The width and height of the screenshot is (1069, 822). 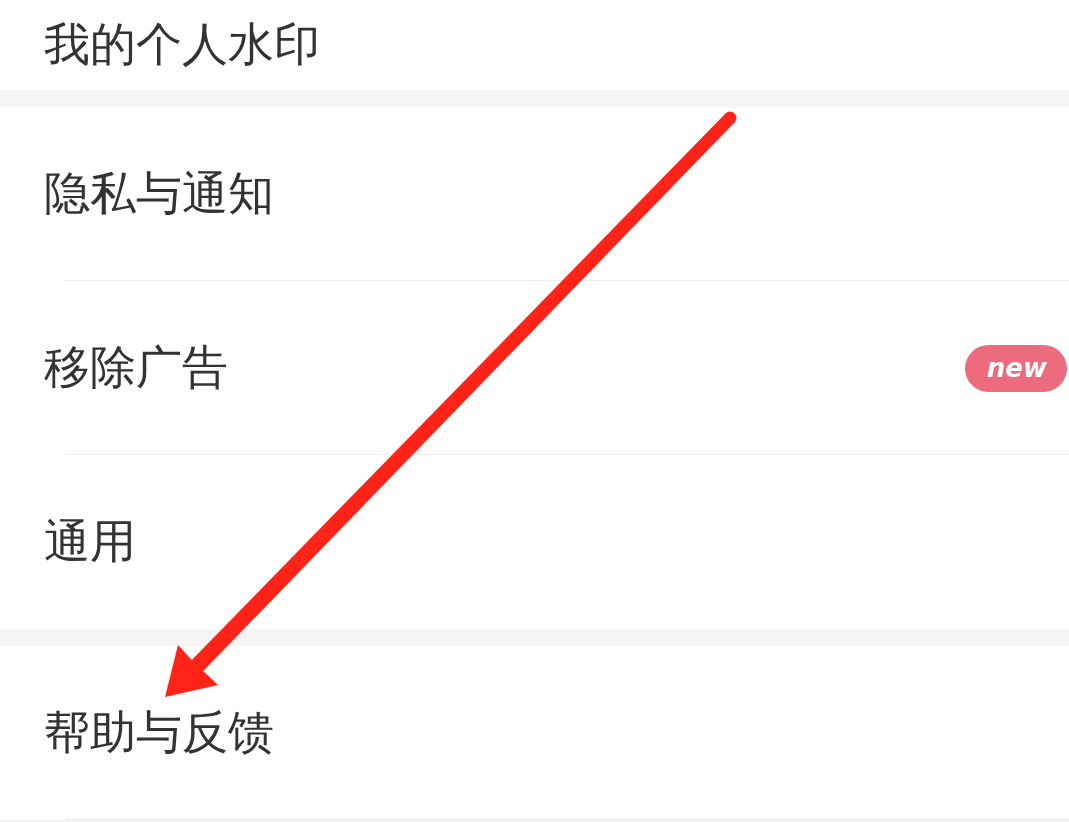 What do you see at coordinates (534, 45) in the screenshot?
I see `settings-item: 我的个人水印` at bounding box center [534, 45].